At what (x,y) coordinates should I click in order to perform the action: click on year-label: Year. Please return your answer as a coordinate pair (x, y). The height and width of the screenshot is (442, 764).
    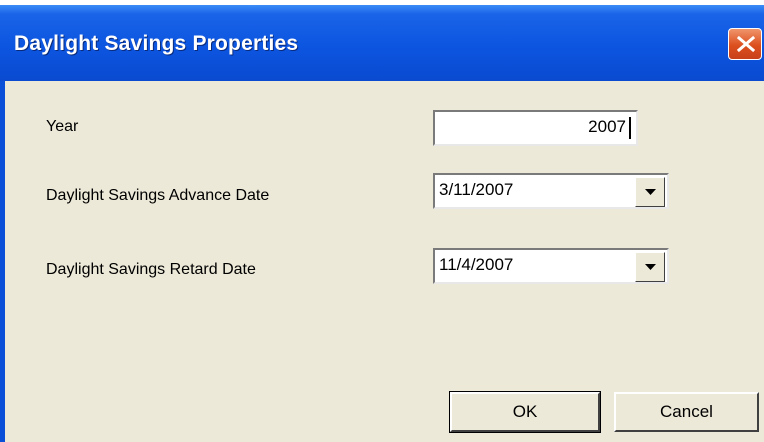
    Looking at the image, I should click on (62, 126).